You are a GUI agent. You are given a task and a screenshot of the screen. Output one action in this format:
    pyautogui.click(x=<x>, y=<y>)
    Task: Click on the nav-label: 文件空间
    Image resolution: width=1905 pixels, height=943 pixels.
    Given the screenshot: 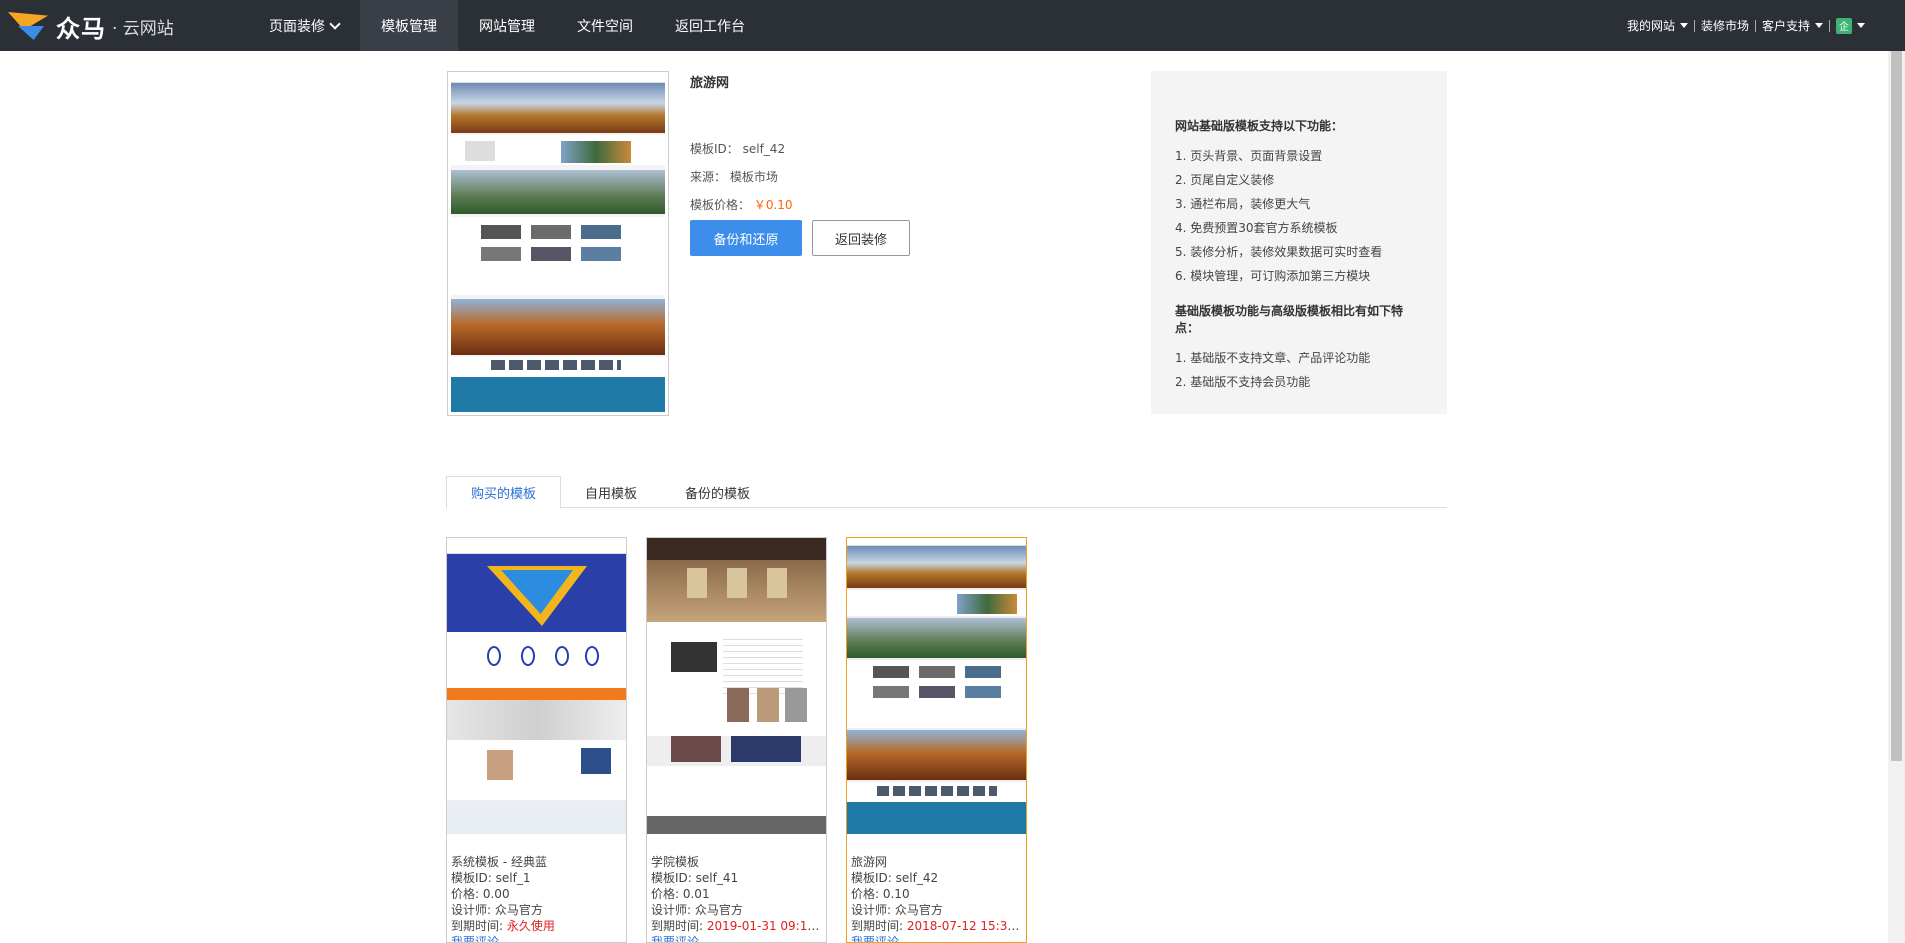 What is the action you would take?
    pyautogui.click(x=605, y=26)
    